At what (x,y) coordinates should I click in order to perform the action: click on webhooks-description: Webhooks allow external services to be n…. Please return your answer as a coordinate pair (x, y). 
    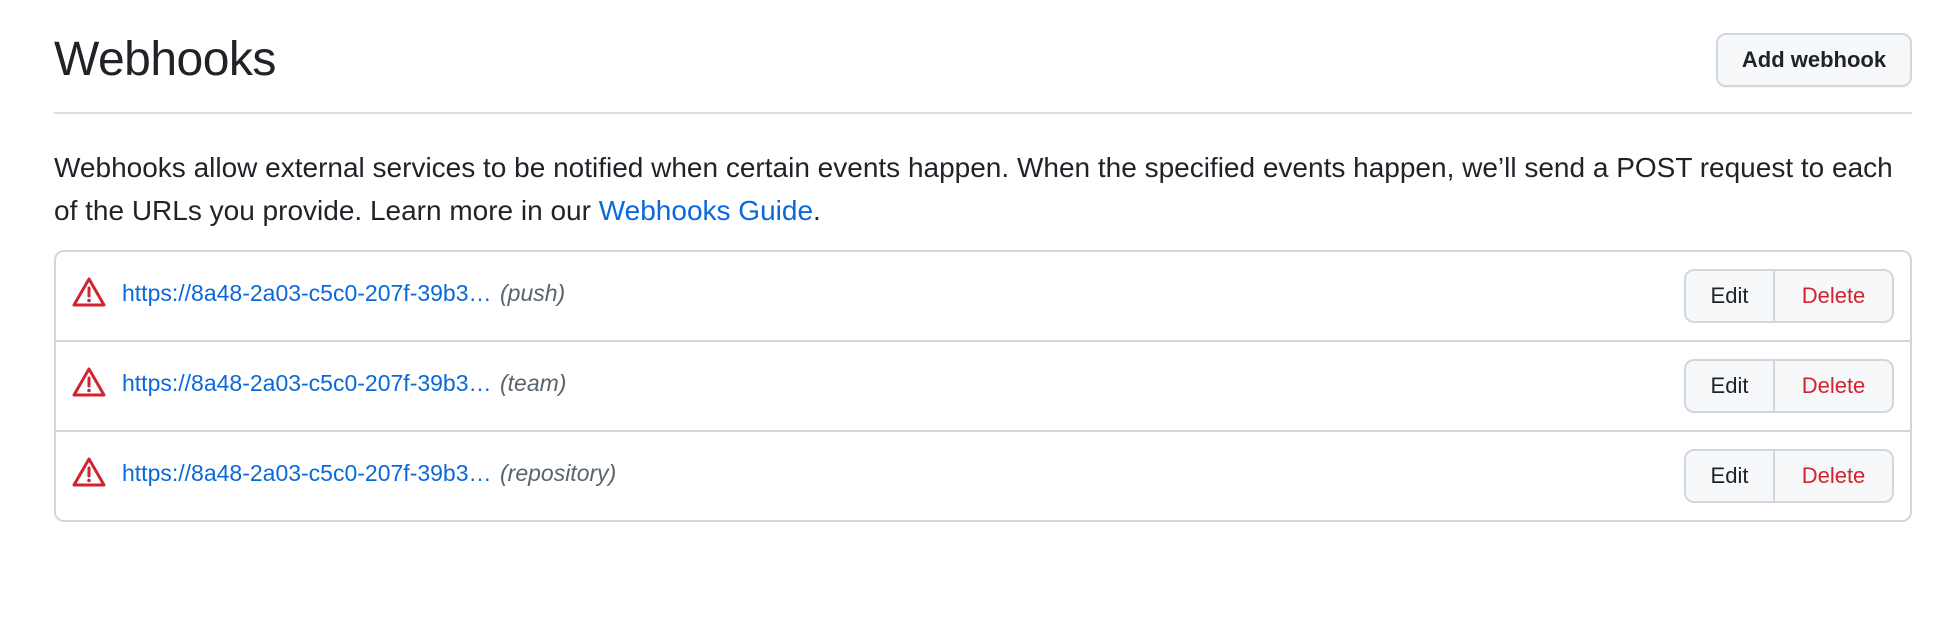
    Looking at the image, I should click on (984, 189).